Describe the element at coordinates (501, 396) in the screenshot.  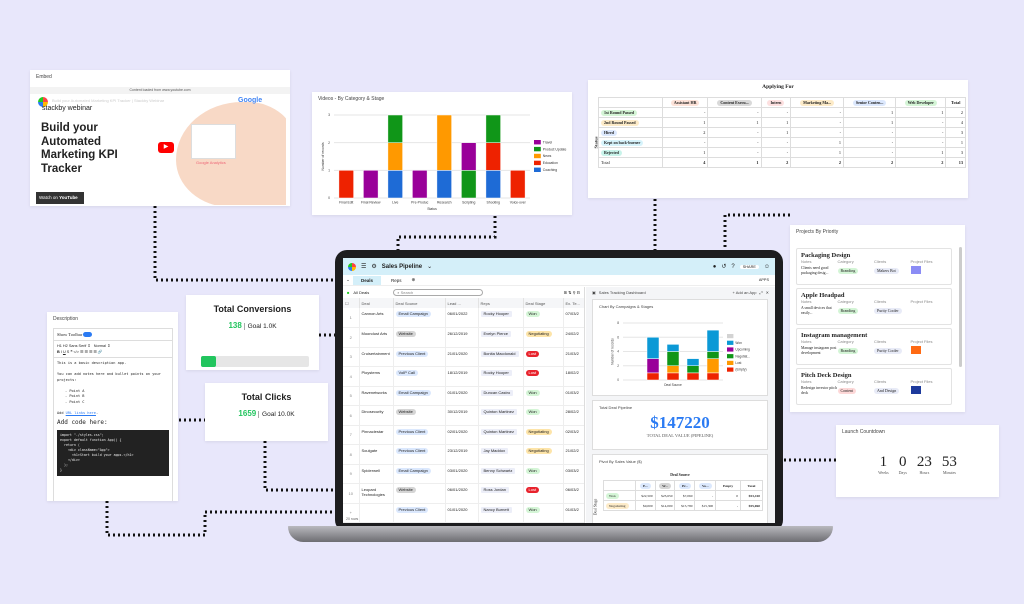
I see `rep-cell: Duncan Castro` at that location.